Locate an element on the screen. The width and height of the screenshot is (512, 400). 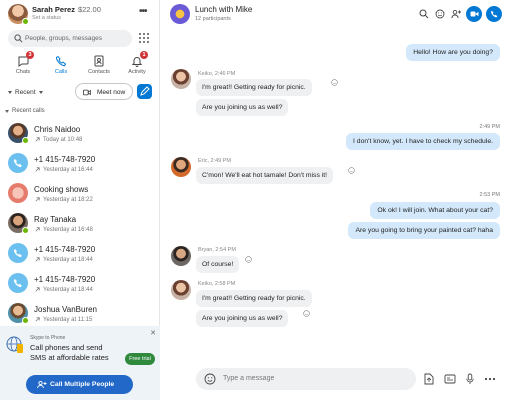
search-box: People, groups, messages is located at coordinates (70, 38).